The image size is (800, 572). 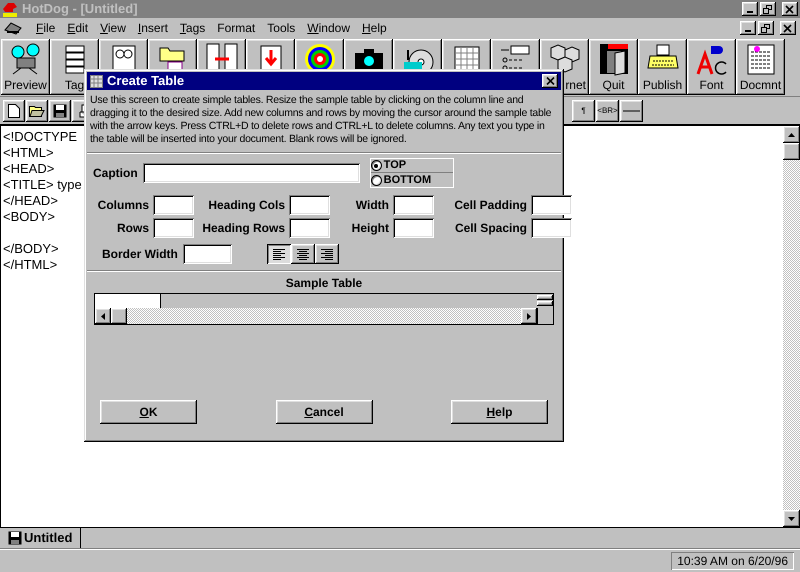 I want to click on field-label: Width, so click(x=372, y=205).